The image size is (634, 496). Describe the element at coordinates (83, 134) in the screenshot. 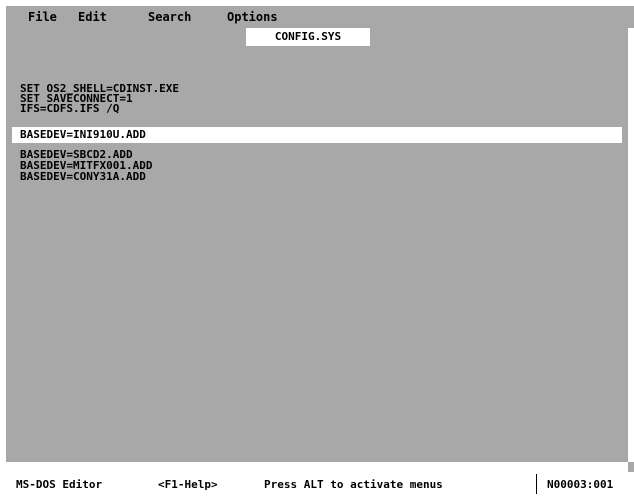

I see `editor-line-4: BASEDEV=INI910U.ADD` at that location.